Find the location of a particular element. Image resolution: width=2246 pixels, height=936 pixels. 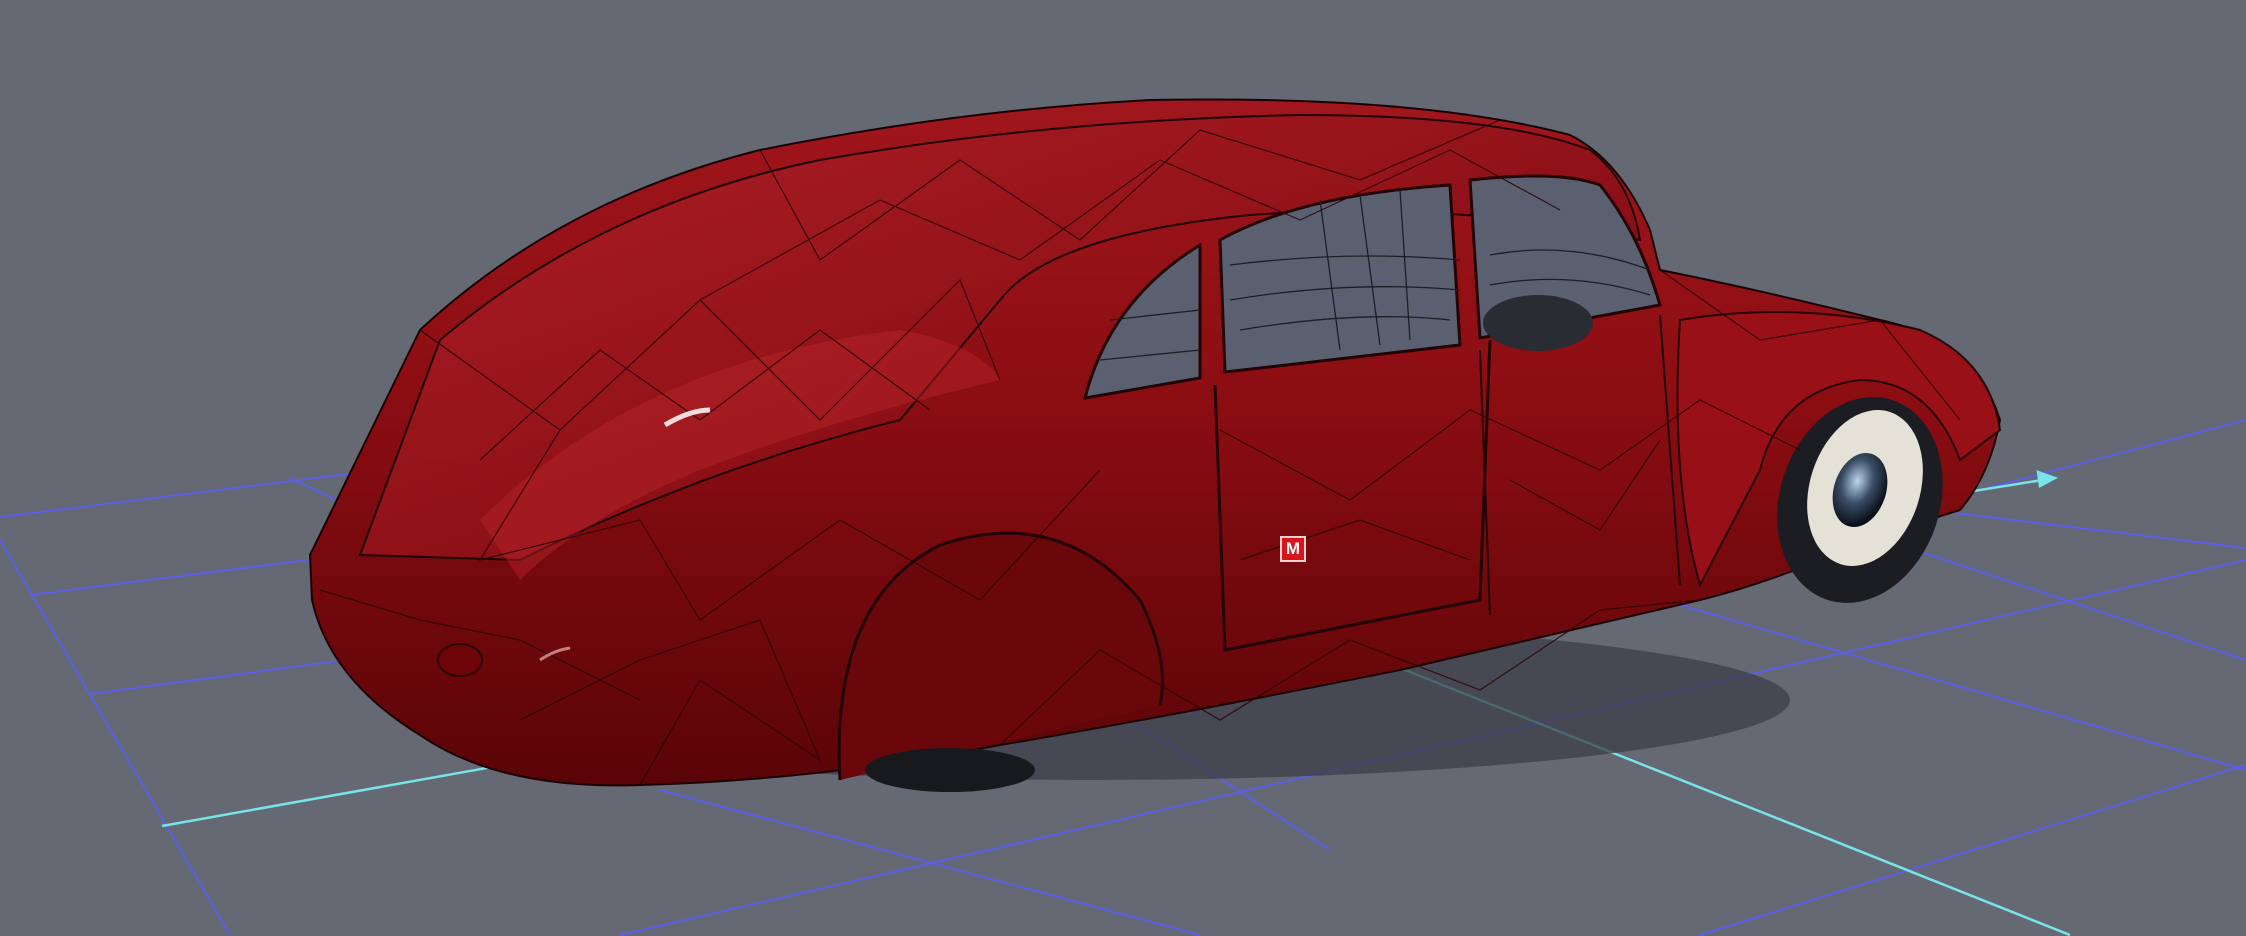

material-marker-icon: M is located at coordinates (1293, 549).